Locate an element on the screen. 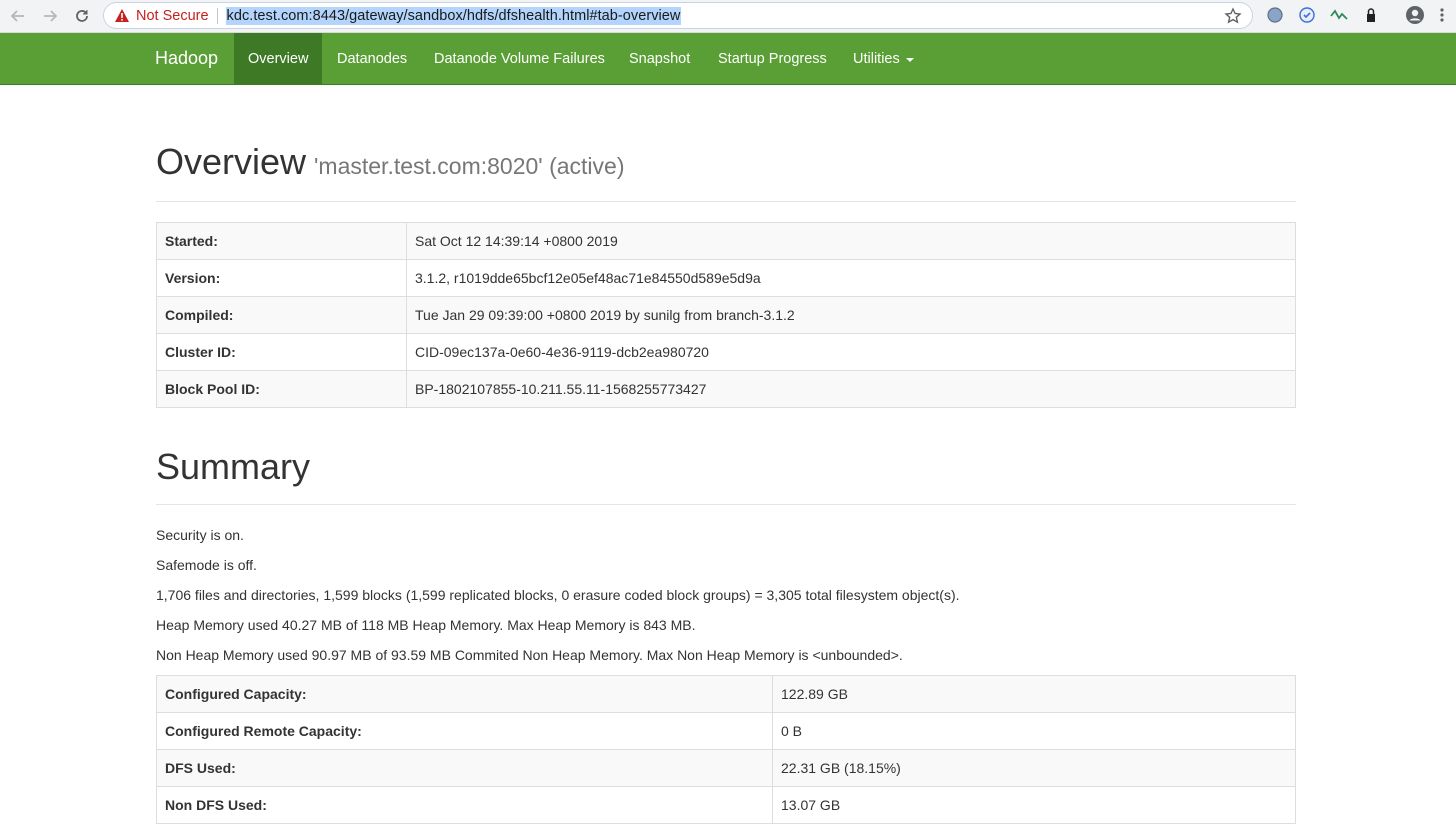 The height and width of the screenshot is (824, 1456). nav-overview-label: Overview is located at coordinates (278, 58).